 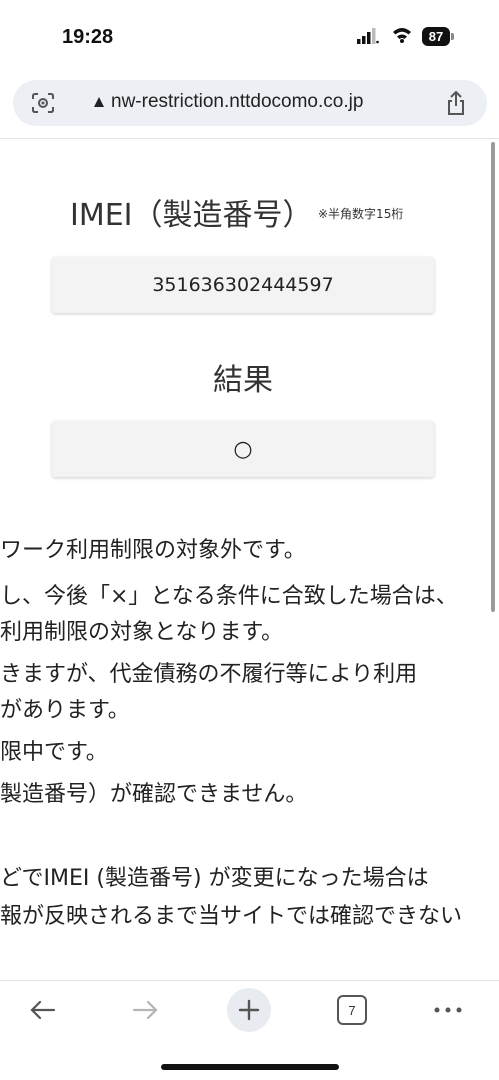 I want to click on share-icon, so click(x=456, y=103).